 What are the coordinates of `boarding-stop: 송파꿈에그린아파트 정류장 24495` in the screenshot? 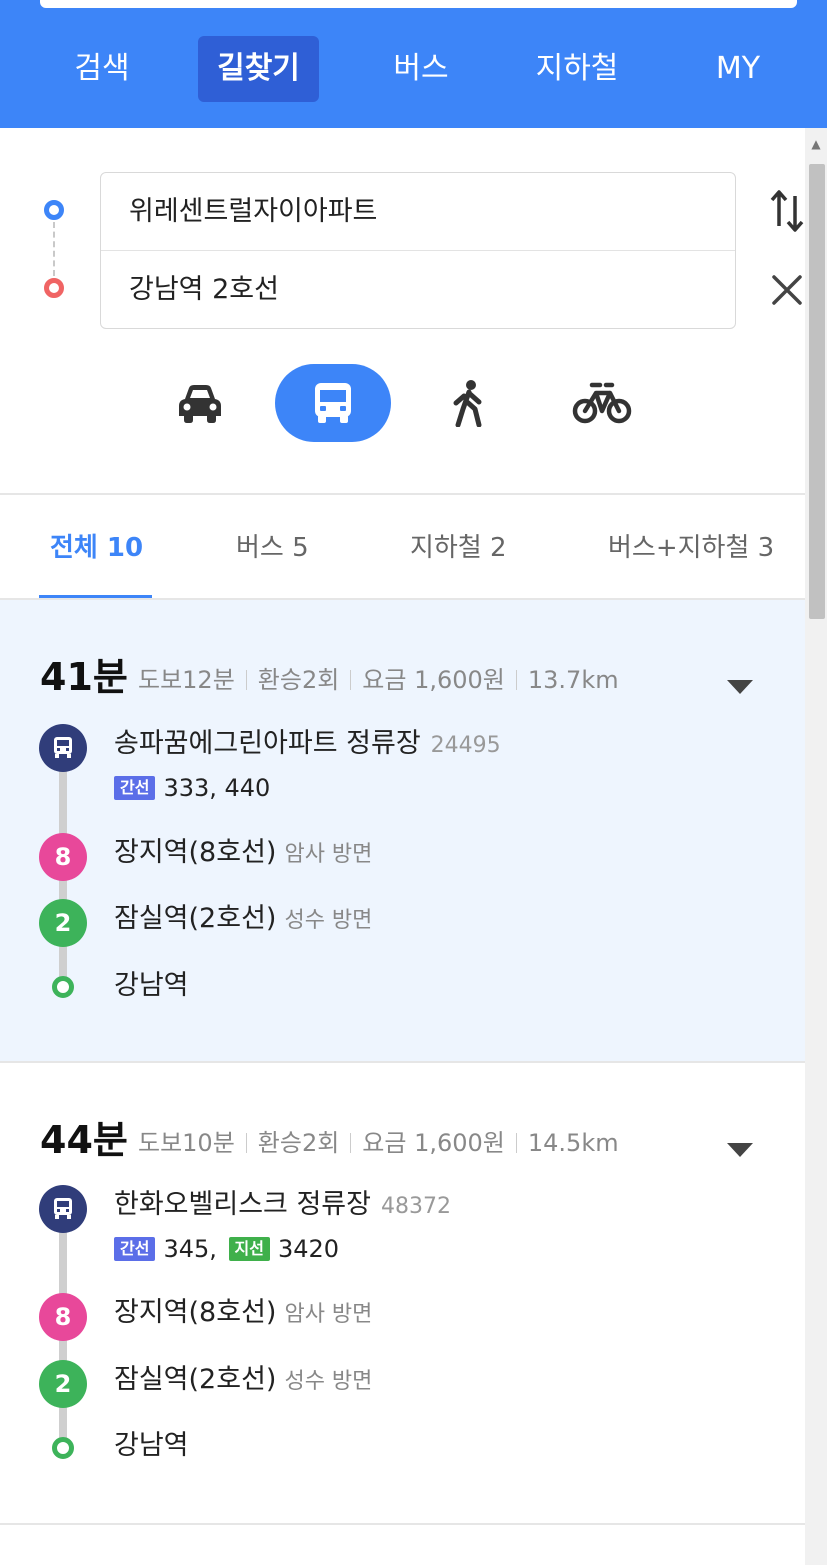 It's located at (307, 745).